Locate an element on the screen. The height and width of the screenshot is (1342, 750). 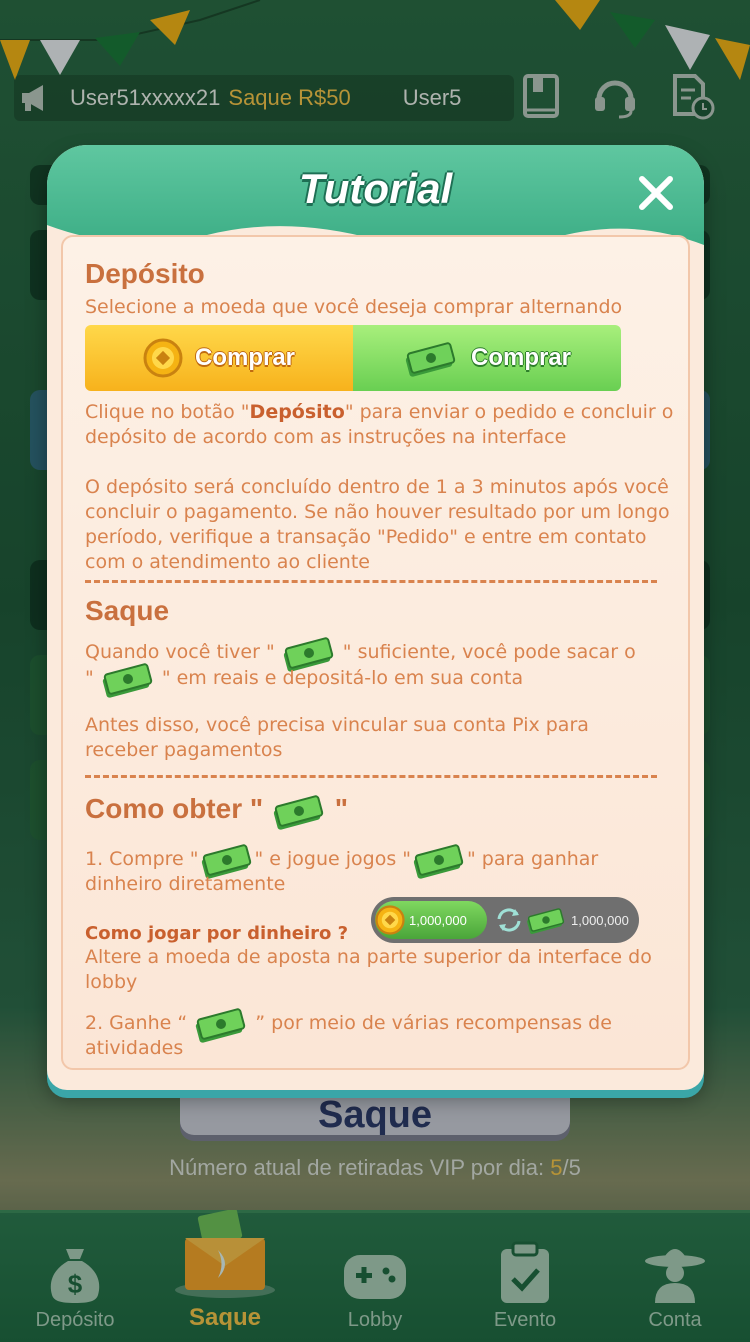
cash-balance-pill: 1,000,000 is located at coordinates (577, 920).